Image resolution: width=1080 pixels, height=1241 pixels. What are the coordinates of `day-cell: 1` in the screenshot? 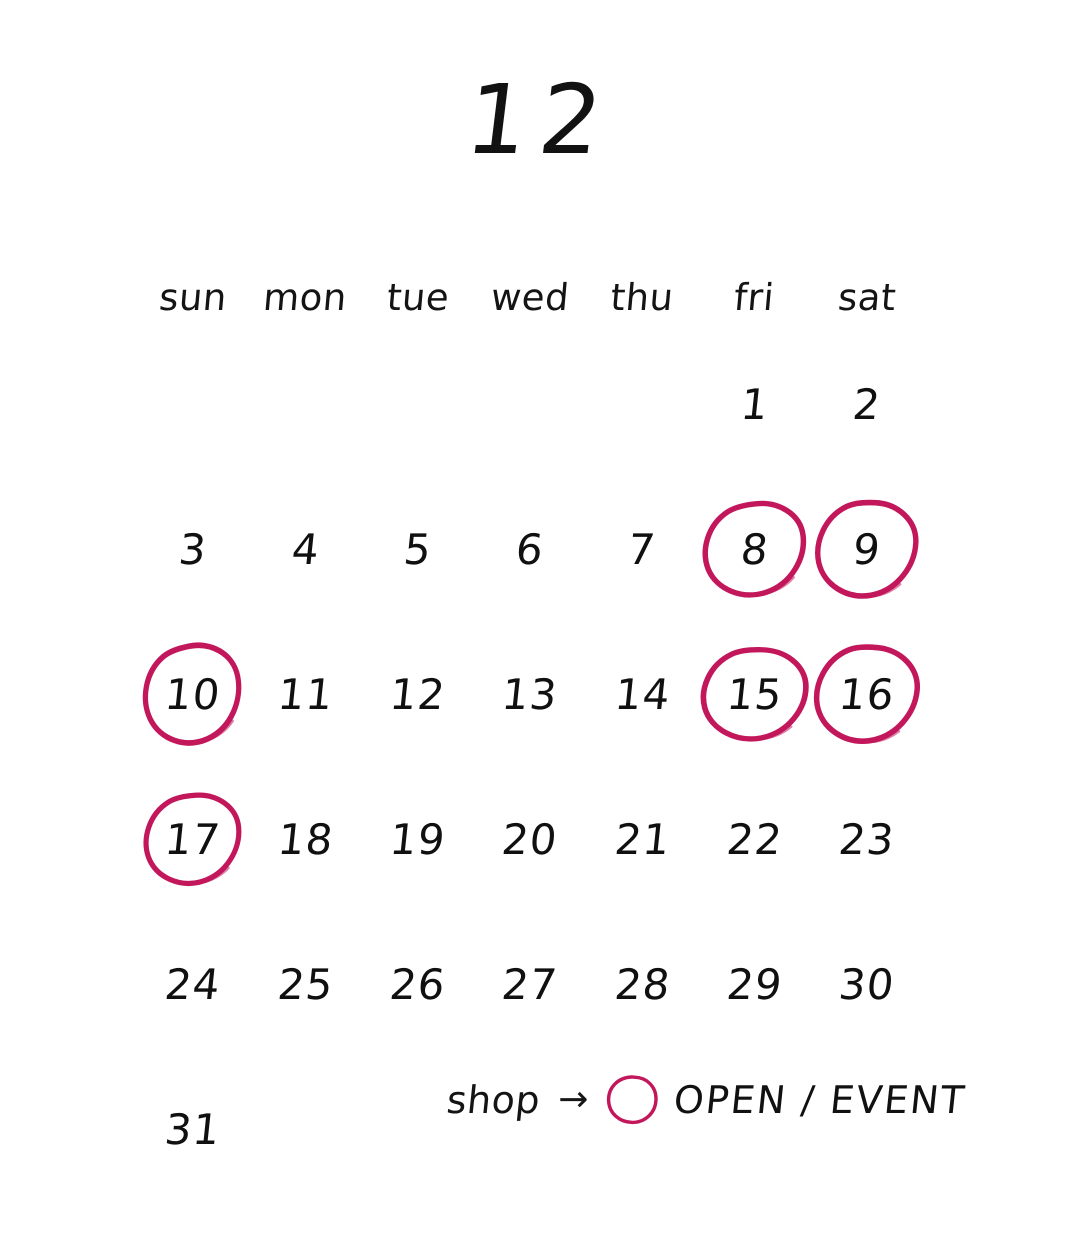 It's located at (754, 404).